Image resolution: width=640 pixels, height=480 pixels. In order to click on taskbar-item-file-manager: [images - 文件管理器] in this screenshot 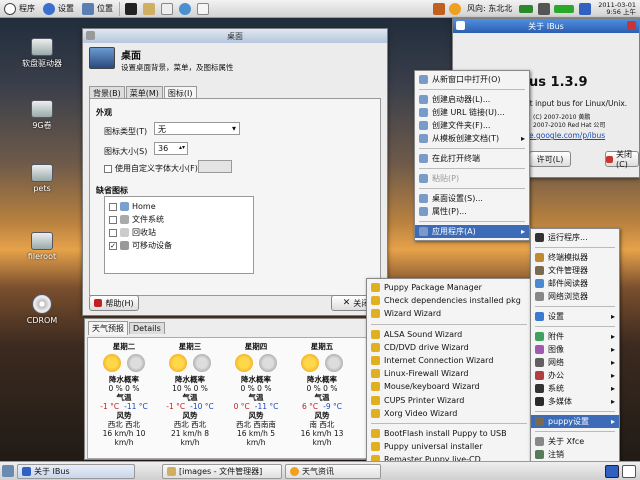, I will do `click(222, 471)`.